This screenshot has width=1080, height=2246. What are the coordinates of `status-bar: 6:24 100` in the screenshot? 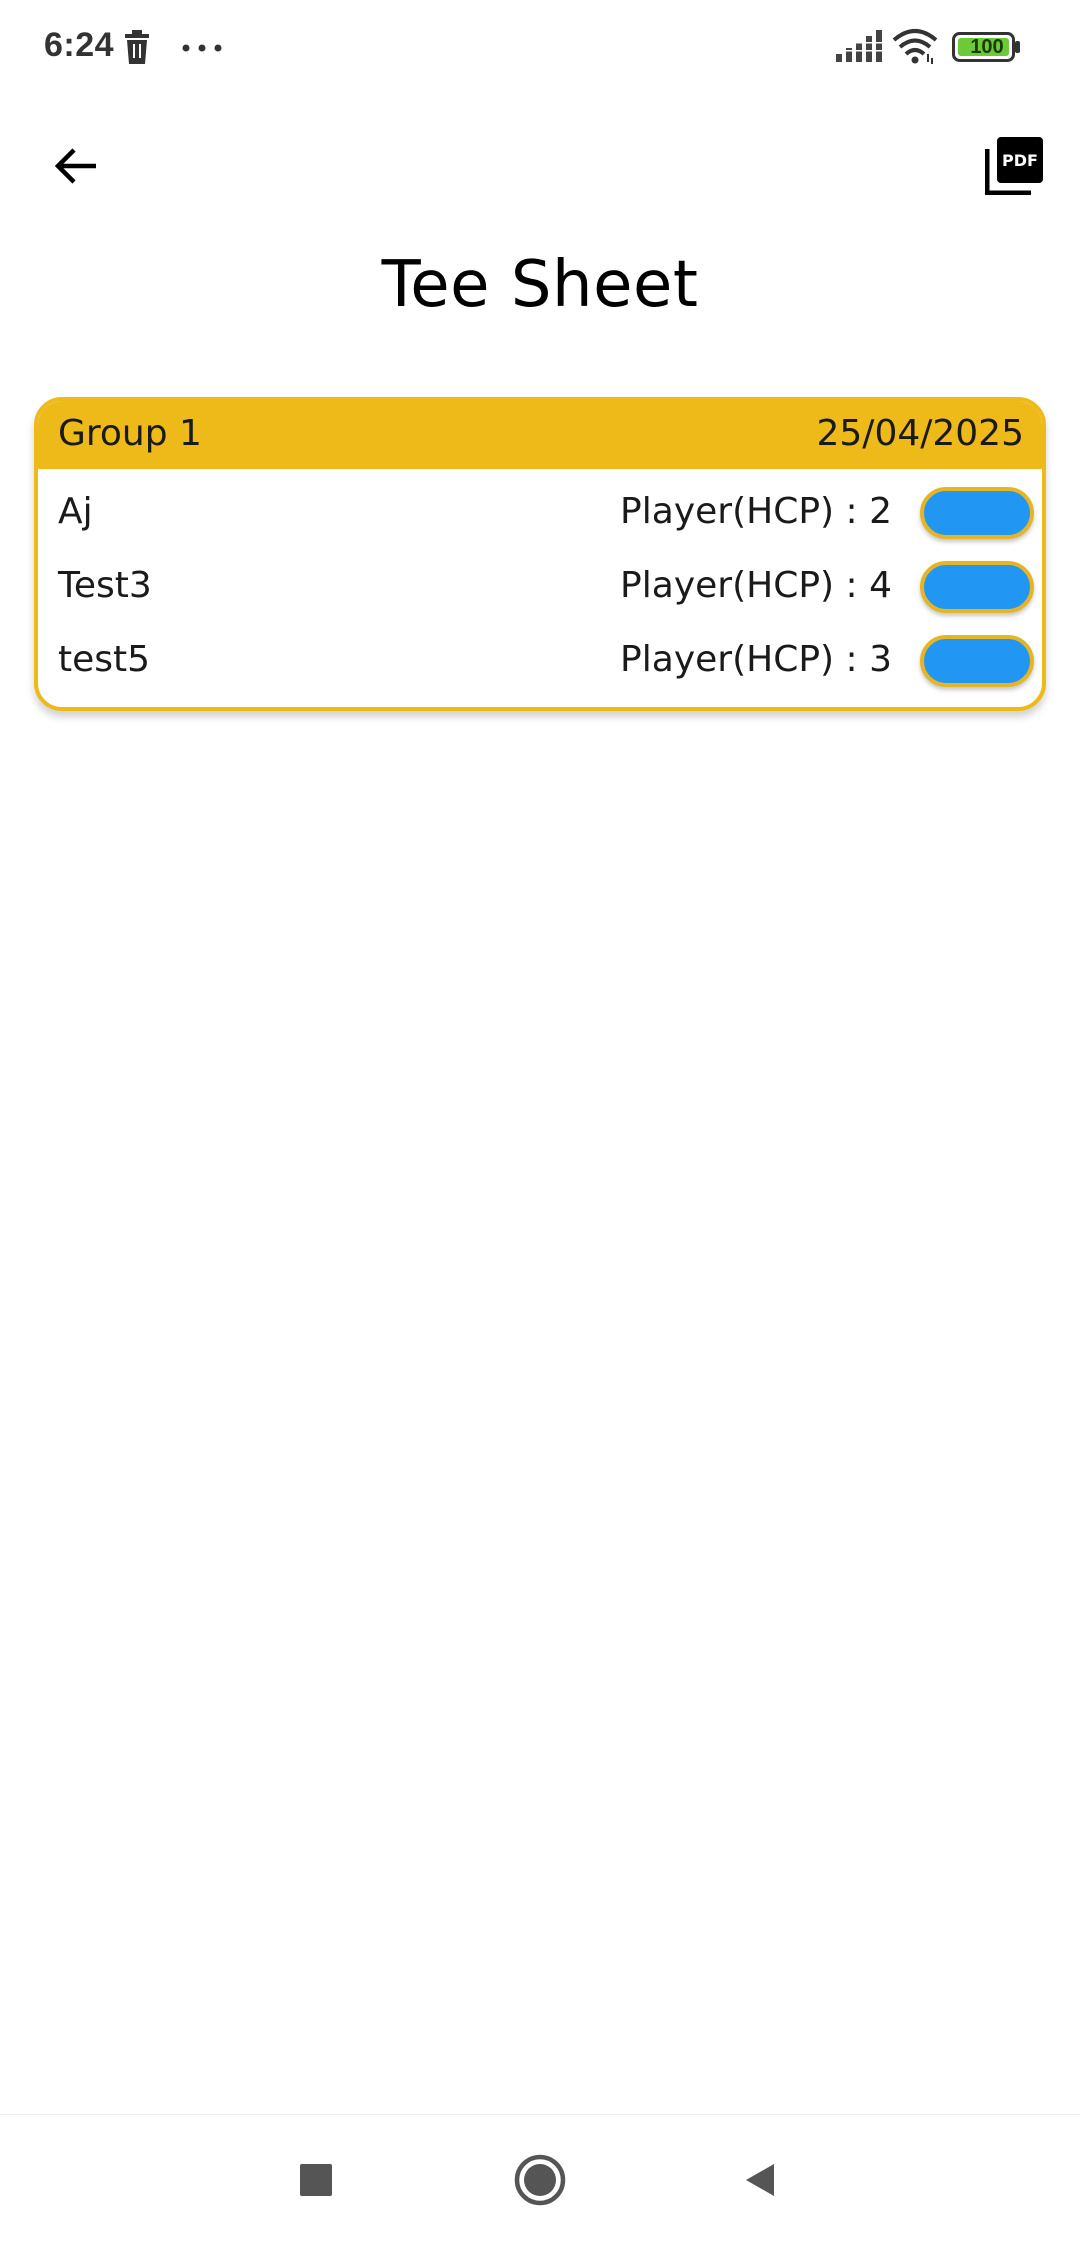 It's located at (540, 48).